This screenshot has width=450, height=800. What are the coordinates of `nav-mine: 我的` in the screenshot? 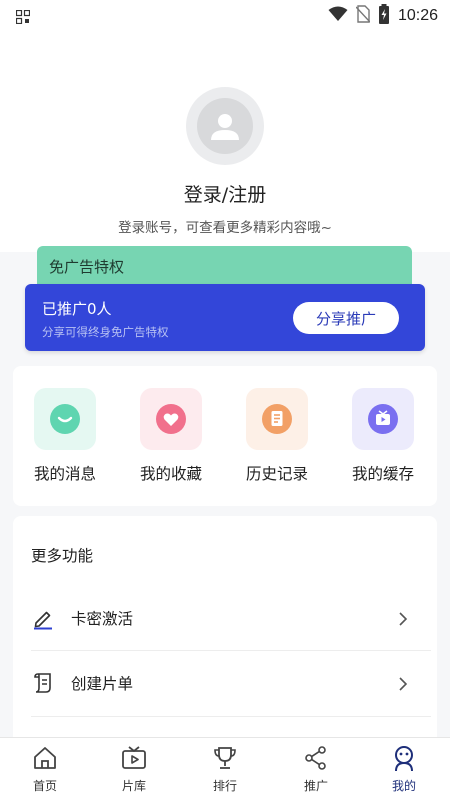 It's located at (404, 770).